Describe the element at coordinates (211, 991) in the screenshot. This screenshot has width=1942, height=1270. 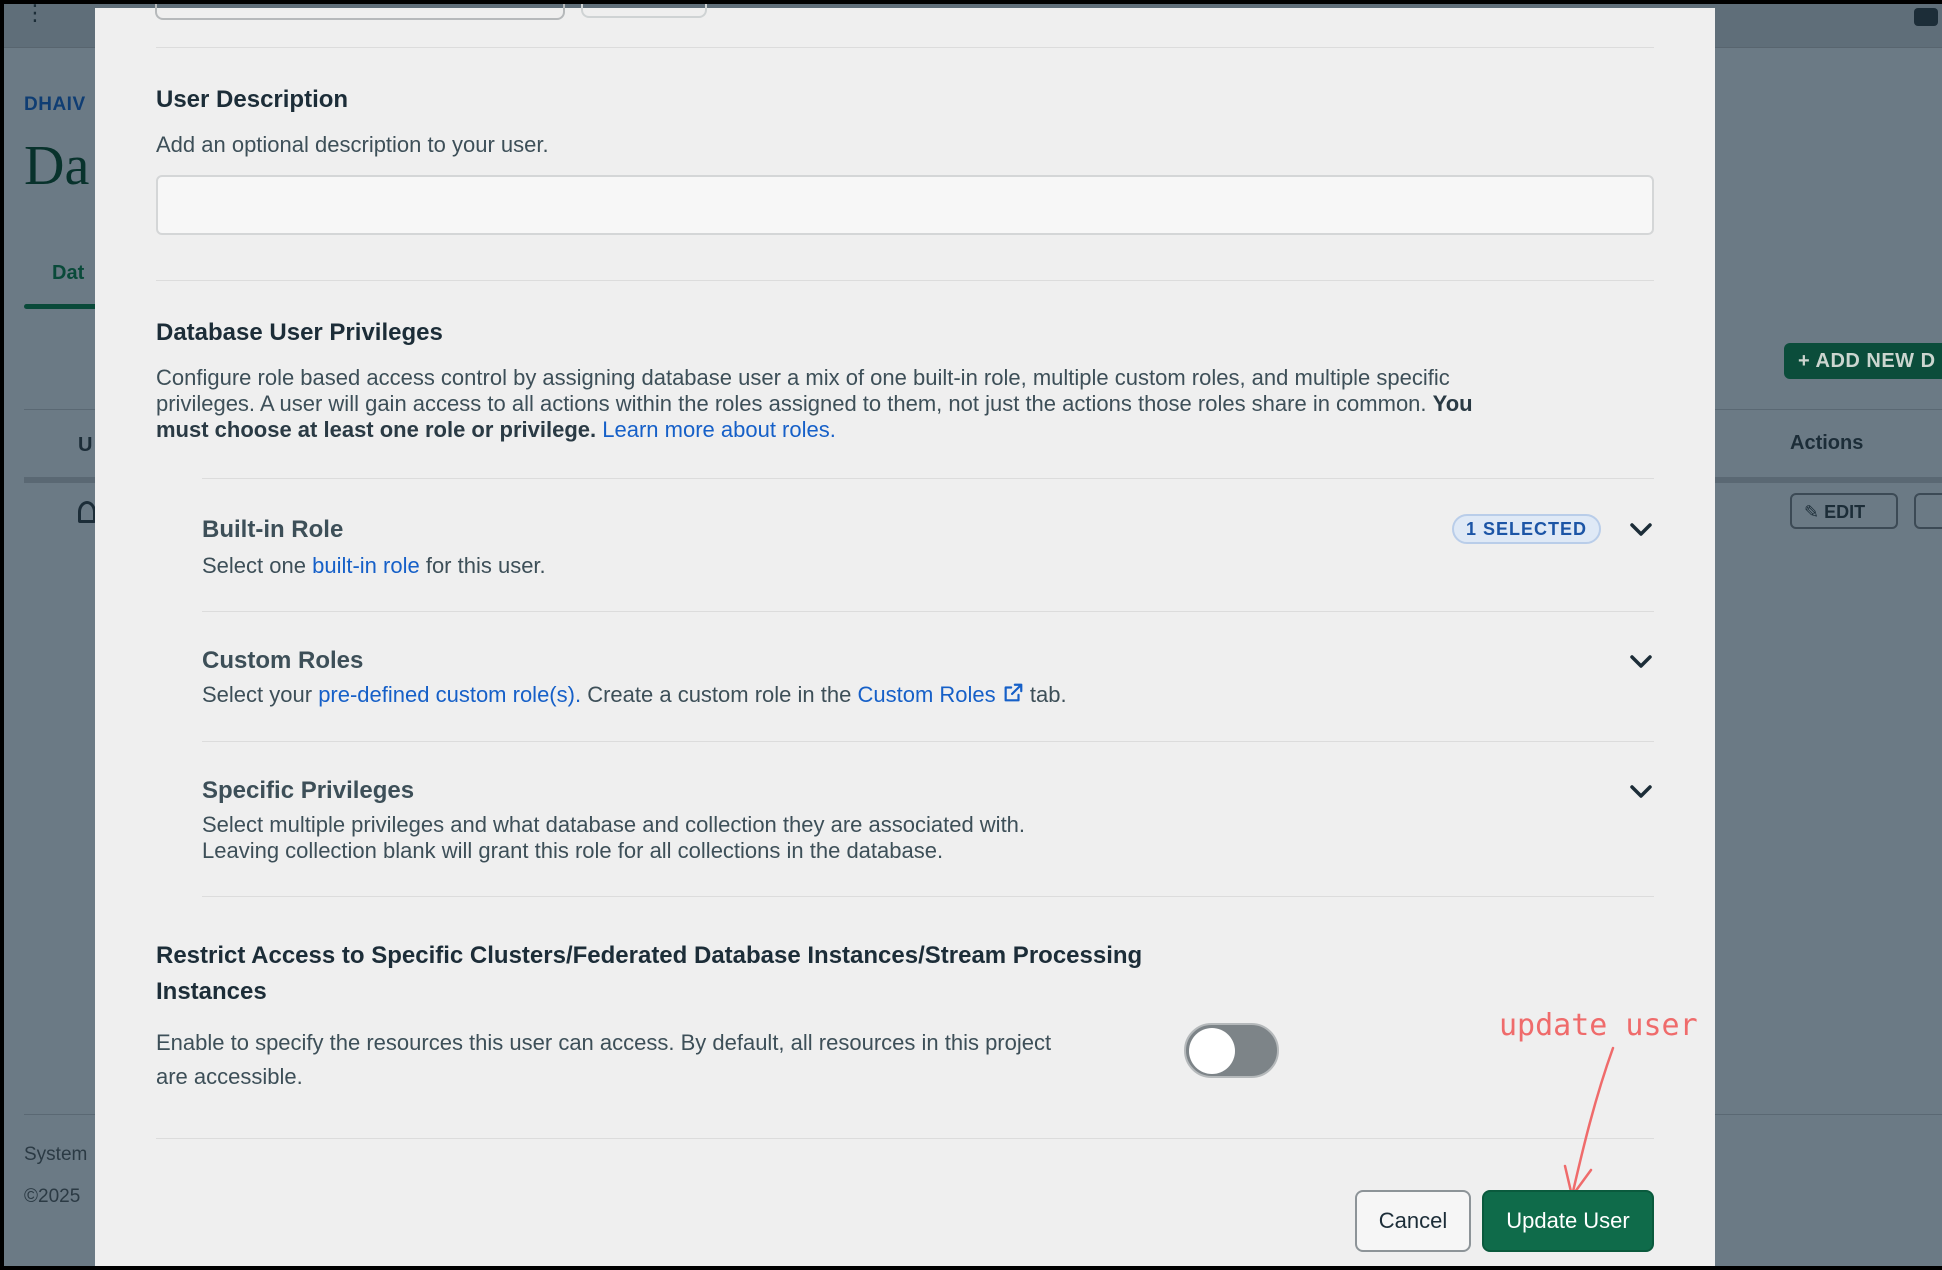
I see `restrict-title-line2: Instances` at that location.